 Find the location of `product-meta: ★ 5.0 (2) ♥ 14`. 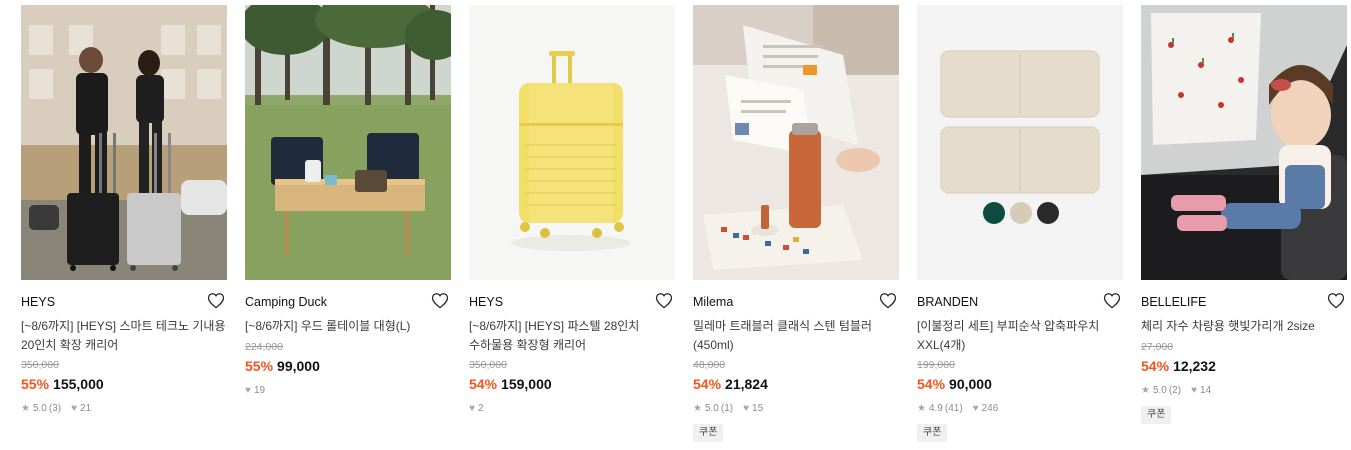

product-meta: ★ 5.0 (2) ♥ 14 is located at coordinates (1244, 390).